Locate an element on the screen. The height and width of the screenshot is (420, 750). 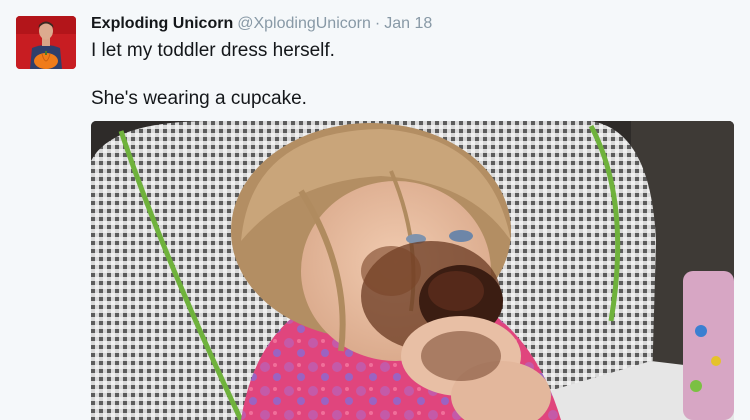
tweet-header: Exploding Unicorn @XplodingUnicorn · Jan 18 is located at coordinates (261, 24).